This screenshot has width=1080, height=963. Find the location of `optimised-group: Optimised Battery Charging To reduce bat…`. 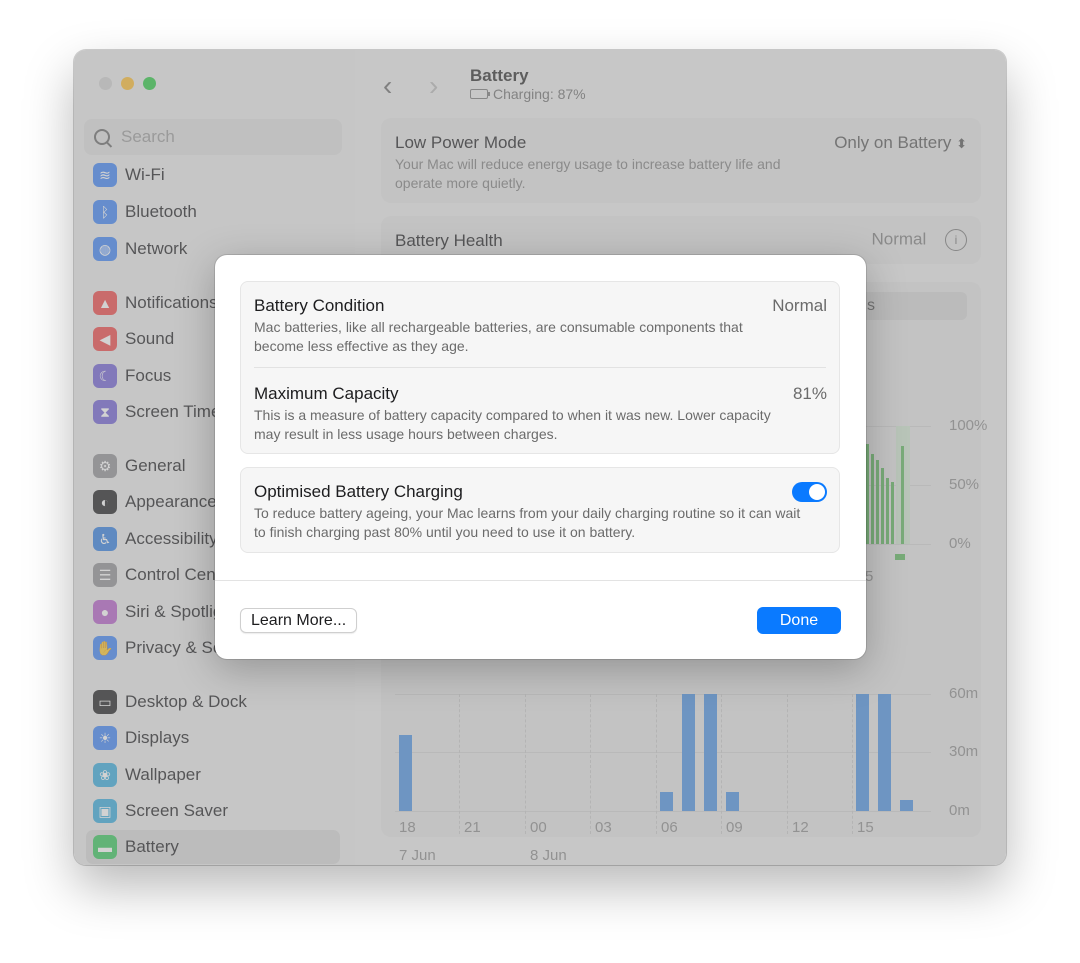

optimised-group: Optimised Battery Charging To reduce bat… is located at coordinates (540, 510).